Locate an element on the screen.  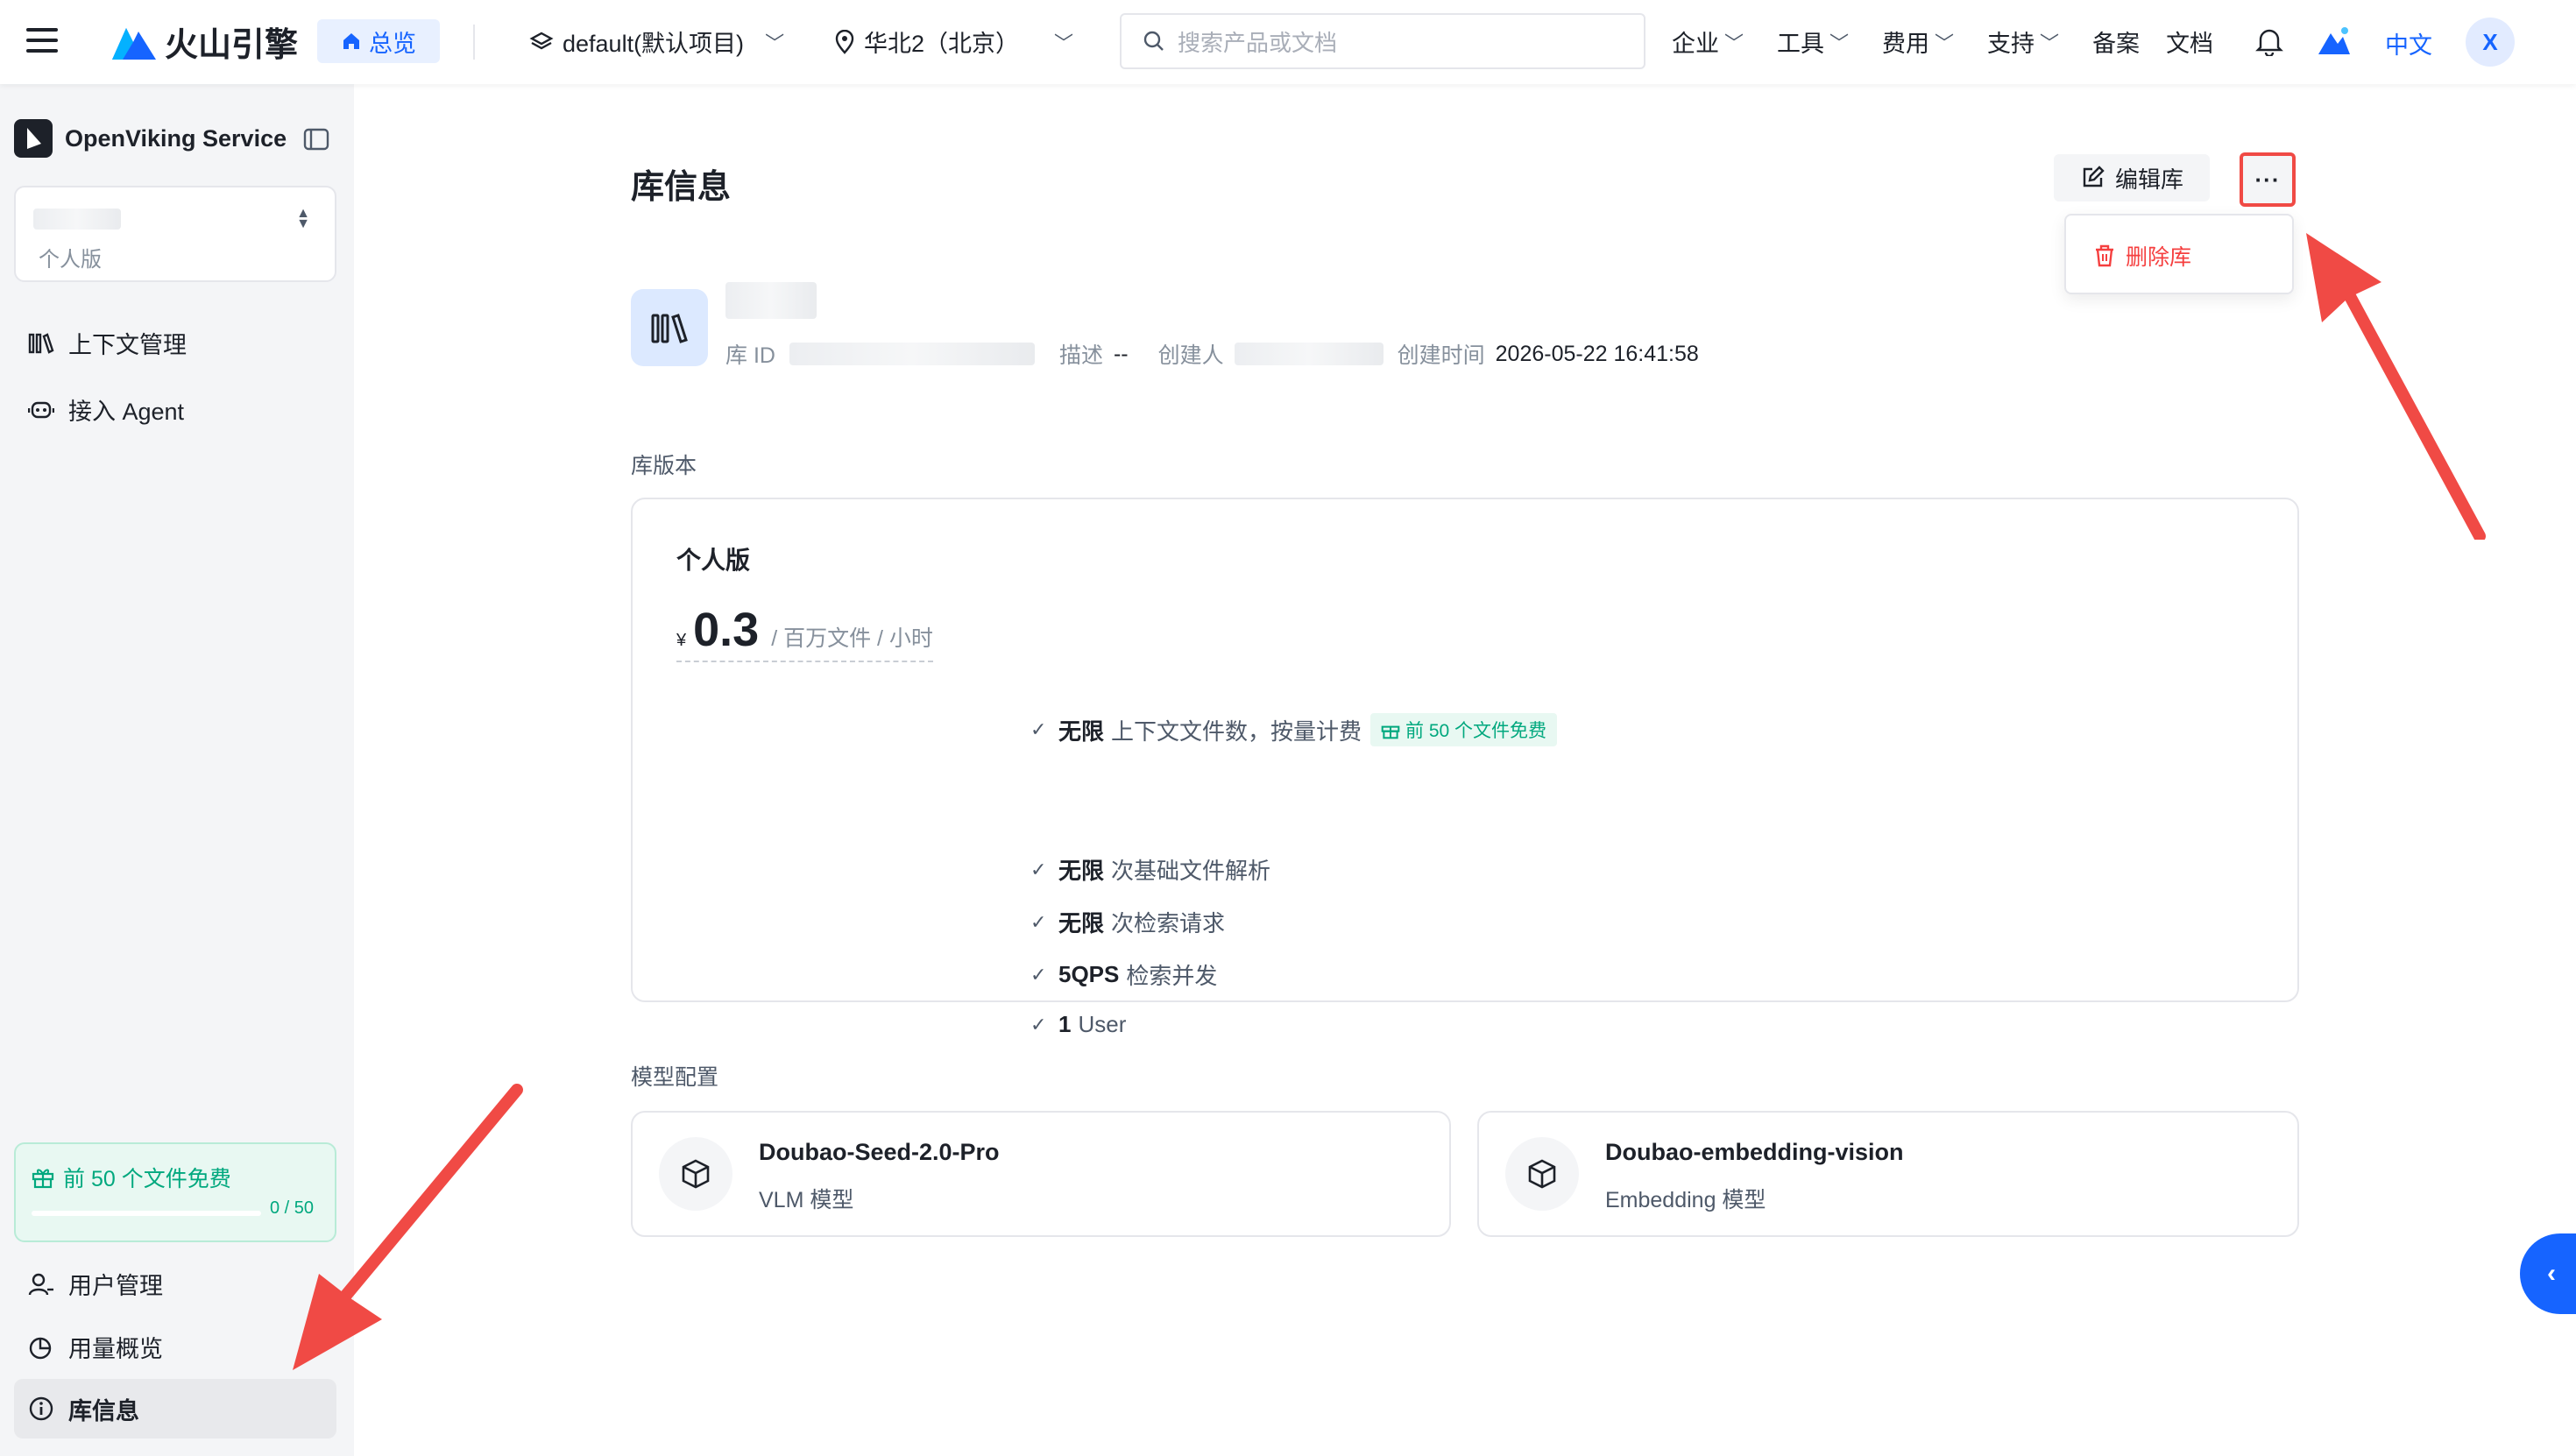
home-button: 总览 is located at coordinates (378, 41).